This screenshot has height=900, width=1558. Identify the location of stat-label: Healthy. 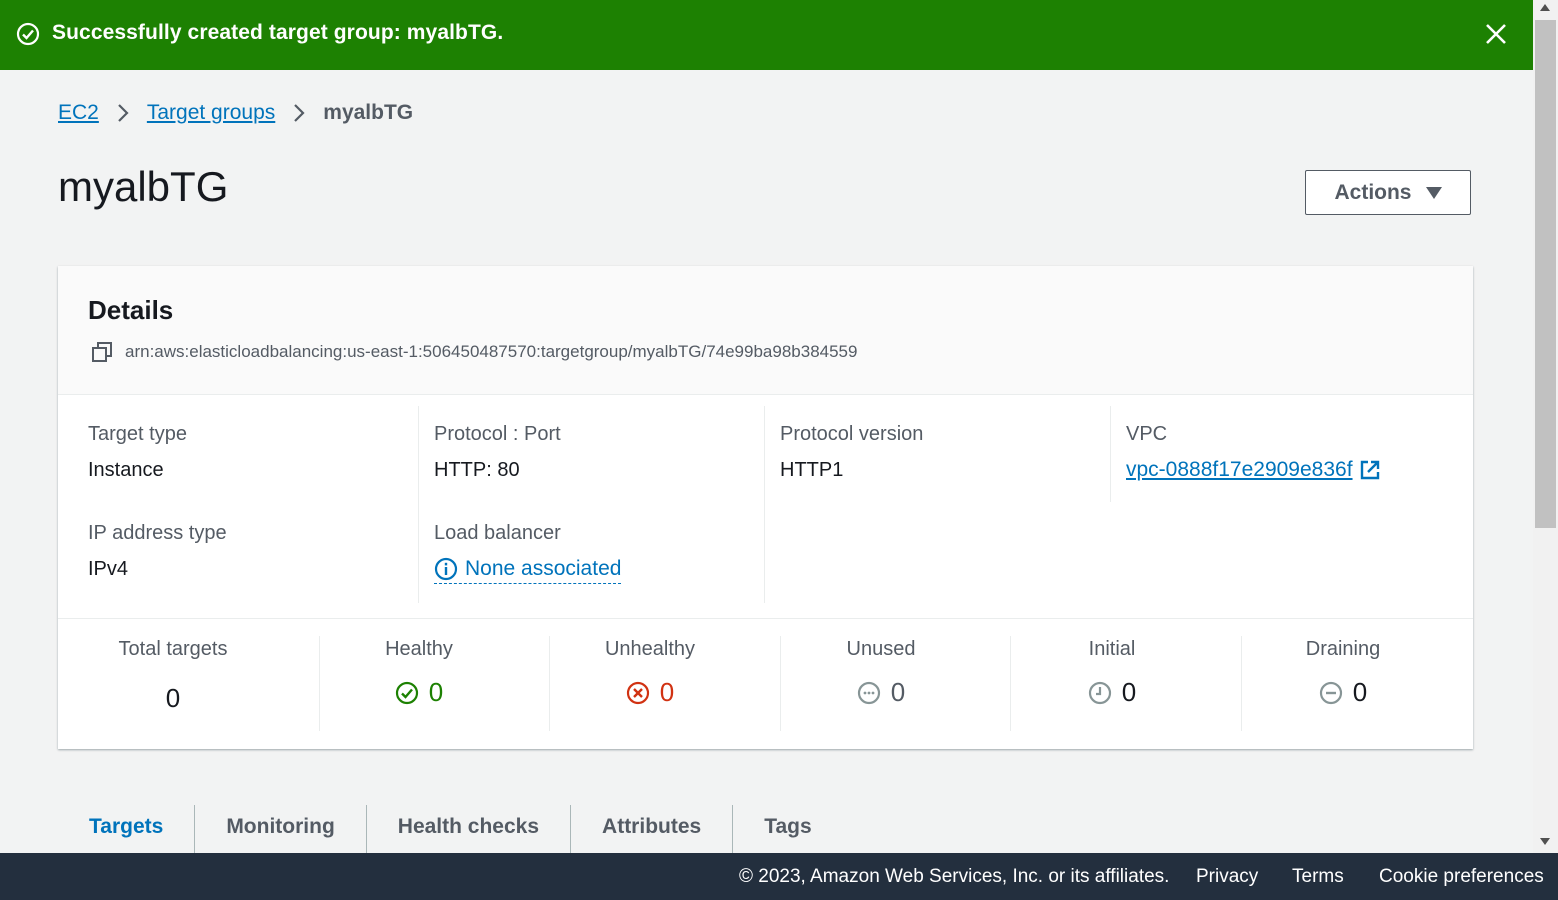
(419, 649).